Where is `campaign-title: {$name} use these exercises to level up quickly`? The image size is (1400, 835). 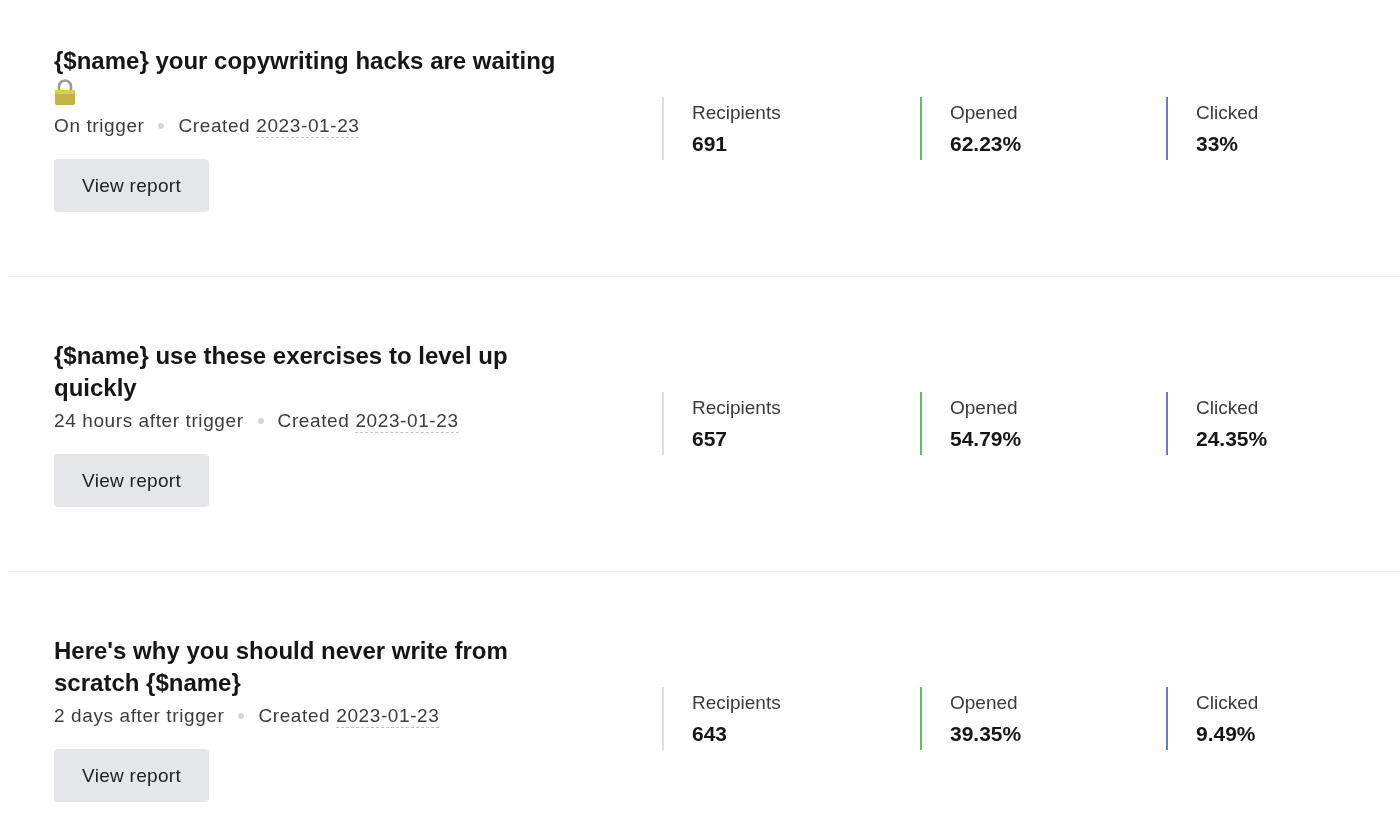 campaign-title: {$name} use these exercises to level up quickly is located at coordinates (281, 371).